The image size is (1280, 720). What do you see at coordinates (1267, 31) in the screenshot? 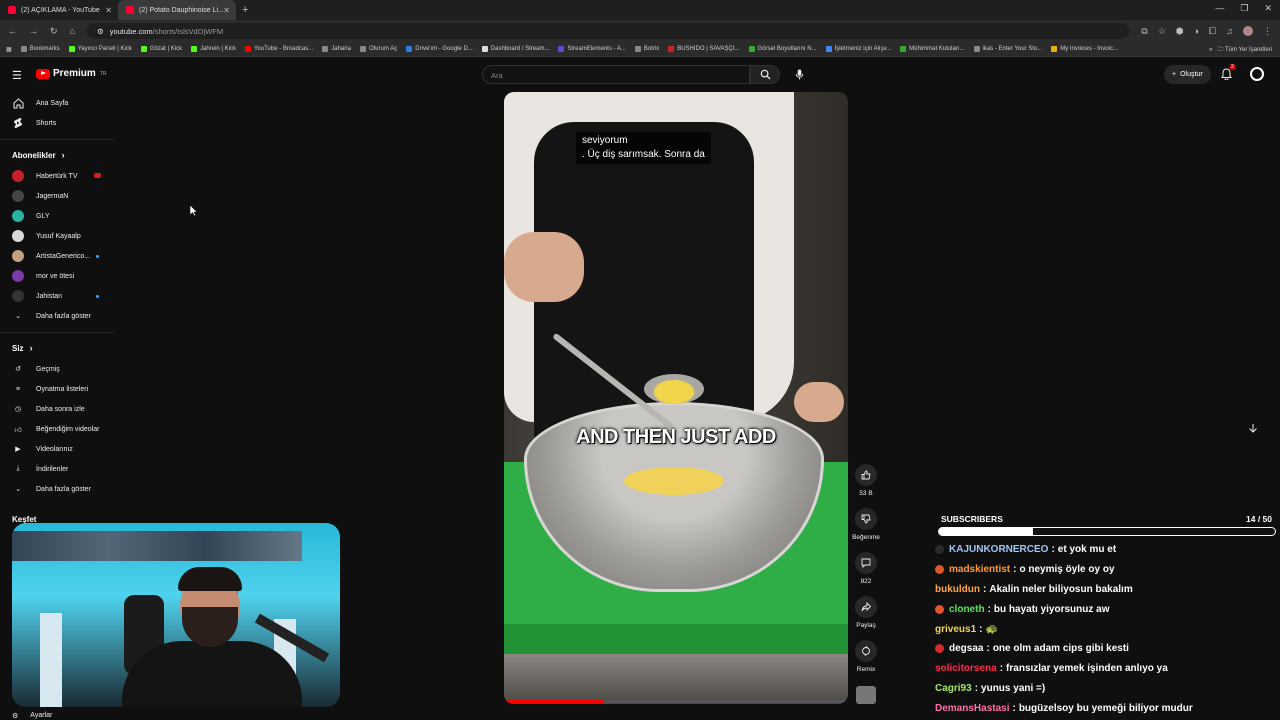
I see `menu-icon: ⋮` at bounding box center [1267, 31].